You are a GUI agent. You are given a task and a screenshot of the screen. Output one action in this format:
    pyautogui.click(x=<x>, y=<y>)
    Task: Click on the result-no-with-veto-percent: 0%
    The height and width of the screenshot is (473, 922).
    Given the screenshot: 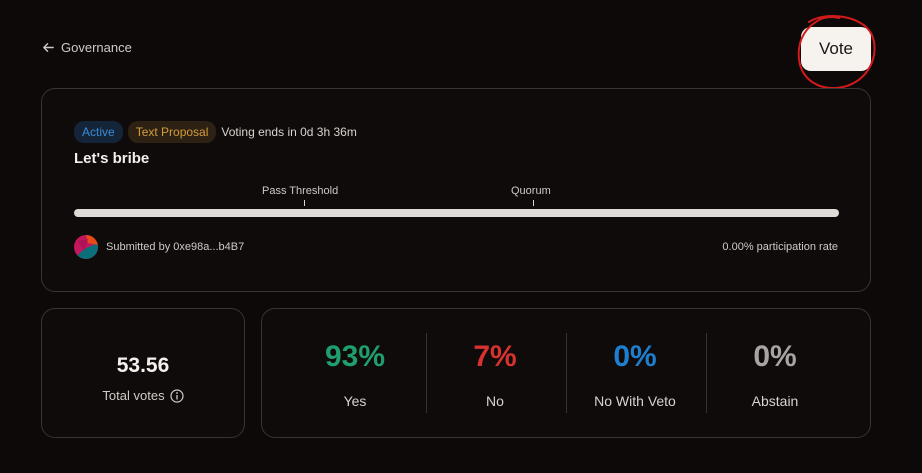 What is the action you would take?
    pyautogui.click(x=635, y=356)
    